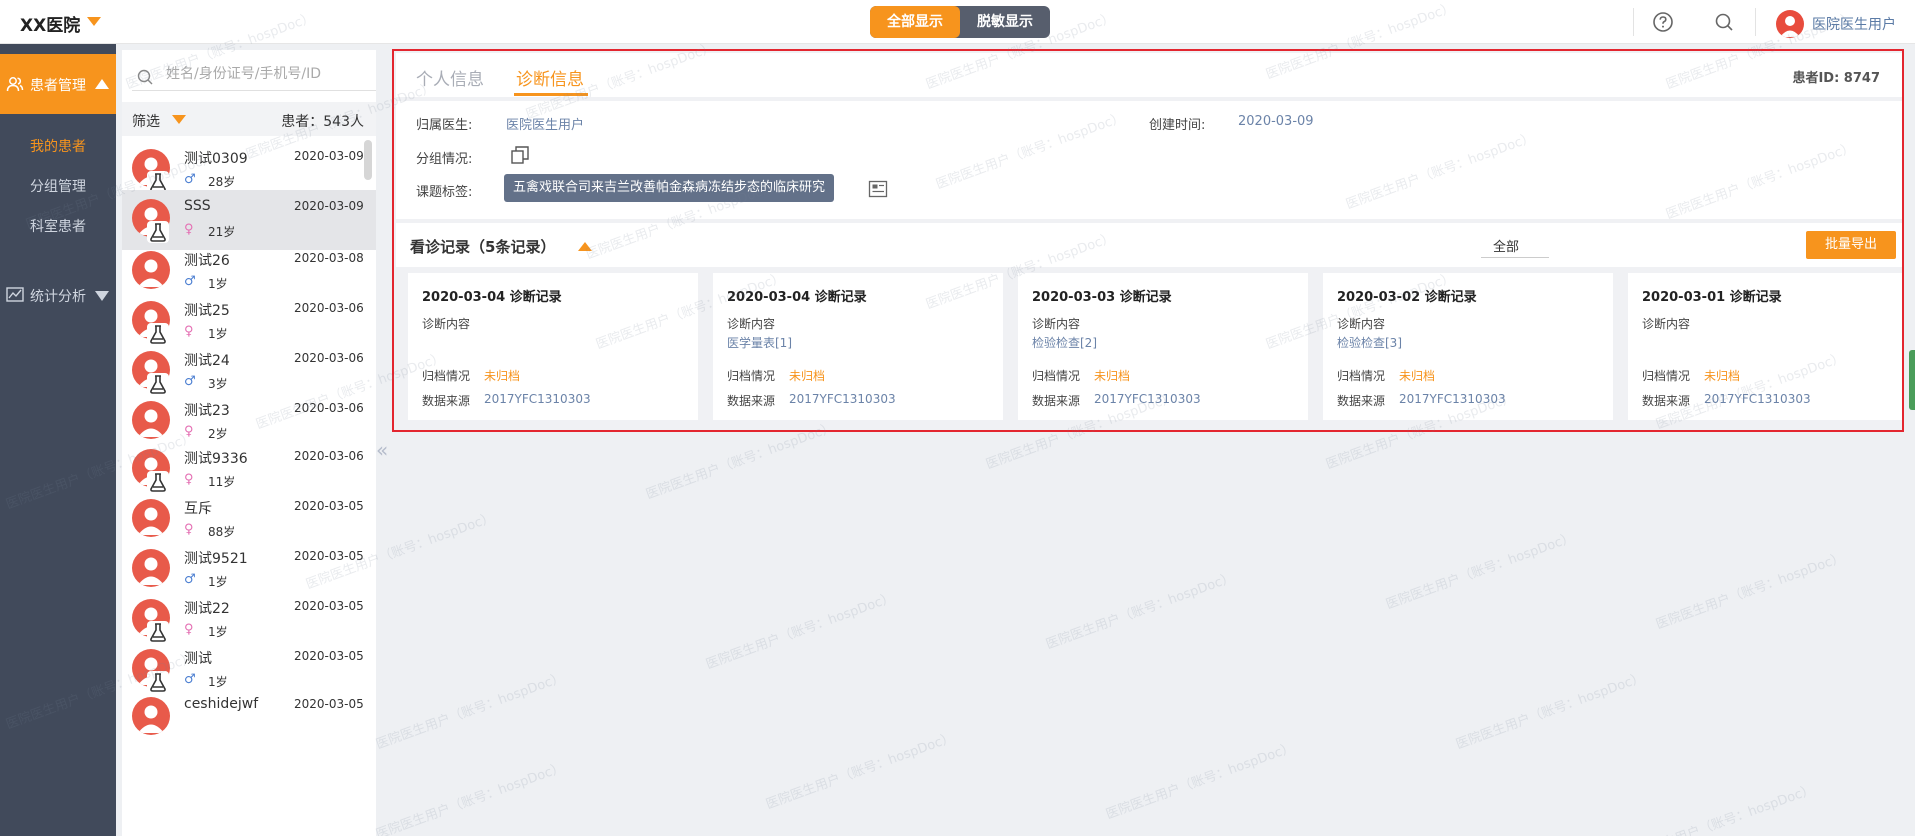 The height and width of the screenshot is (836, 1915). What do you see at coordinates (207, 609) in the screenshot?
I see `patient-name: 测试22` at bounding box center [207, 609].